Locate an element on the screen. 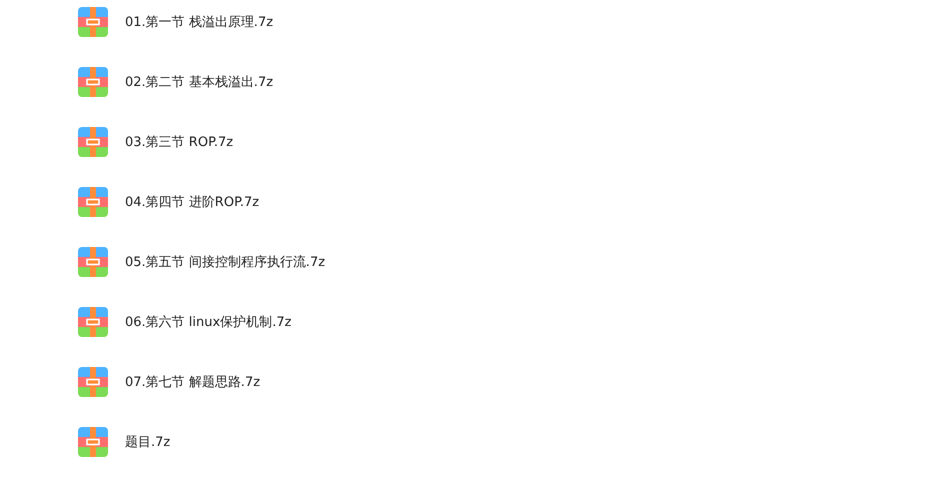 Image resolution: width=946 pixels, height=490 pixels. file-name: 03.第三节 ROP.7z is located at coordinates (179, 142).